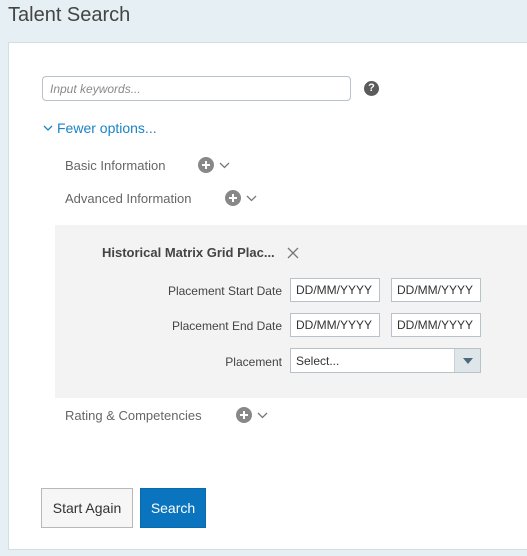 The width and height of the screenshot is (527, 556). I want to click on section-basic-information: Basic Information, so click(147, 165).